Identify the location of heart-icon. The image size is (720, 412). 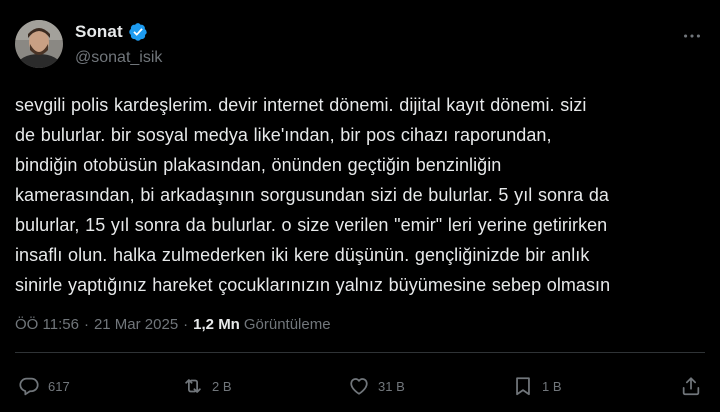
(359, 386).